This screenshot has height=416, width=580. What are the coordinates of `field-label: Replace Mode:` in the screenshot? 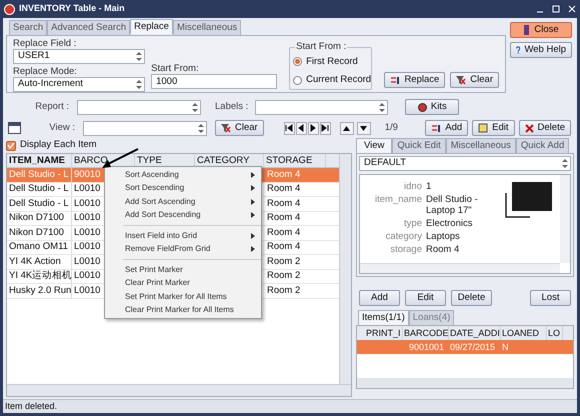 It's located at (45, 71).